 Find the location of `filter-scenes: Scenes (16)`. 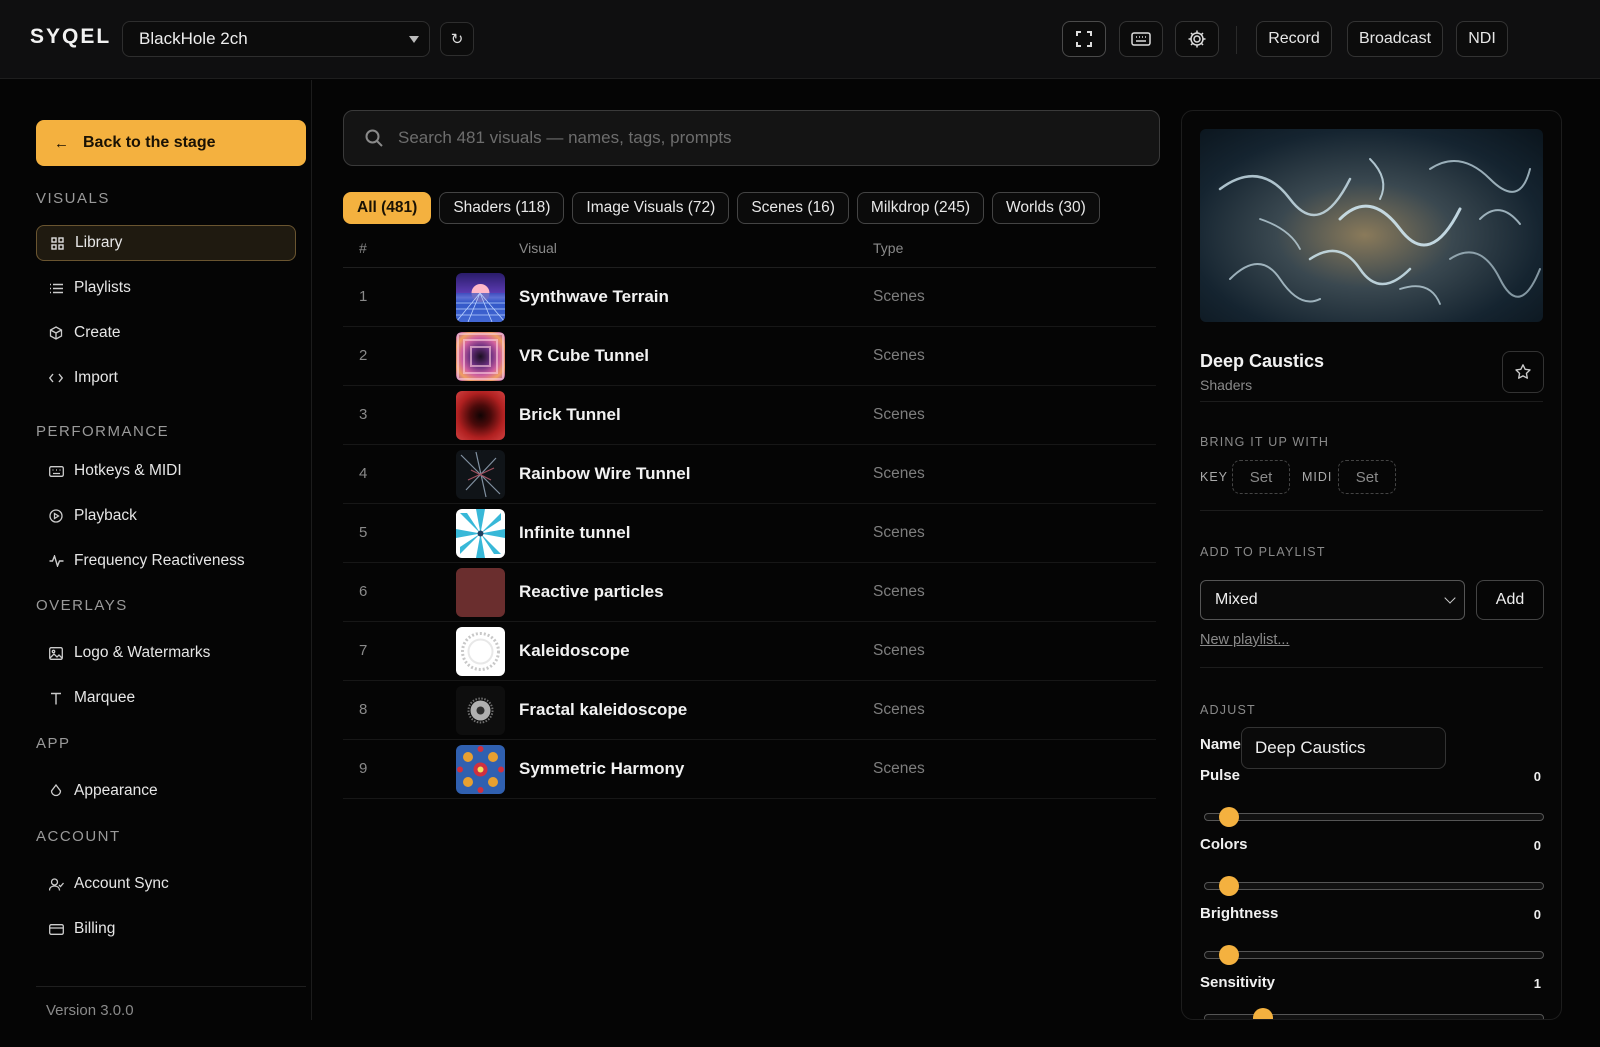

filter-scenes: Scenes (16) is located at coordinates (793, 208).